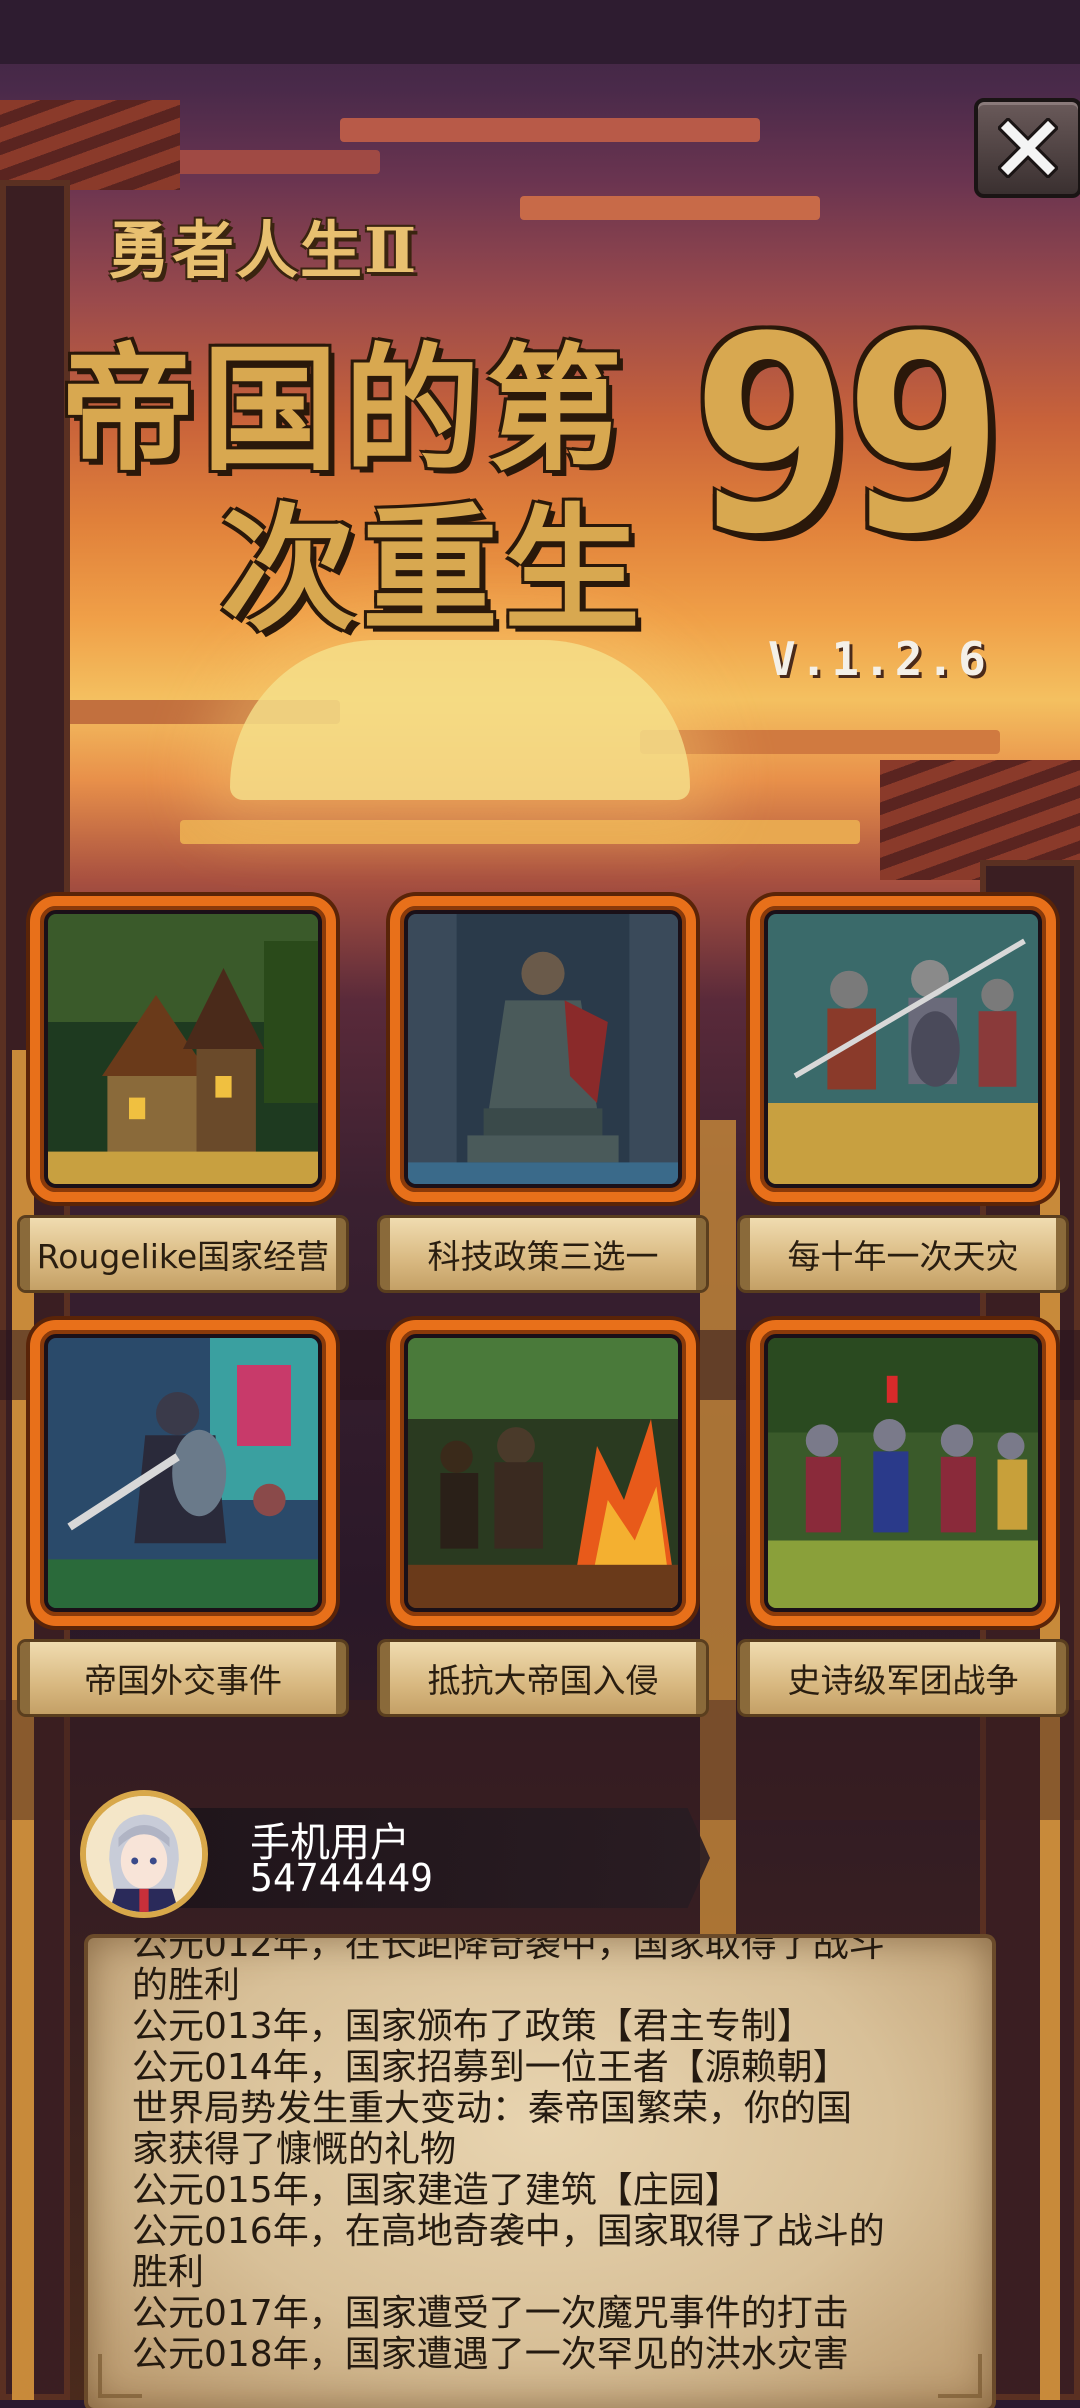 The height and width of the screenshot is (2408, 1080). I want to click on log-entry: 世界局势发生重大变动：秦帝国繁荣，你的国, so click(492, 2108).